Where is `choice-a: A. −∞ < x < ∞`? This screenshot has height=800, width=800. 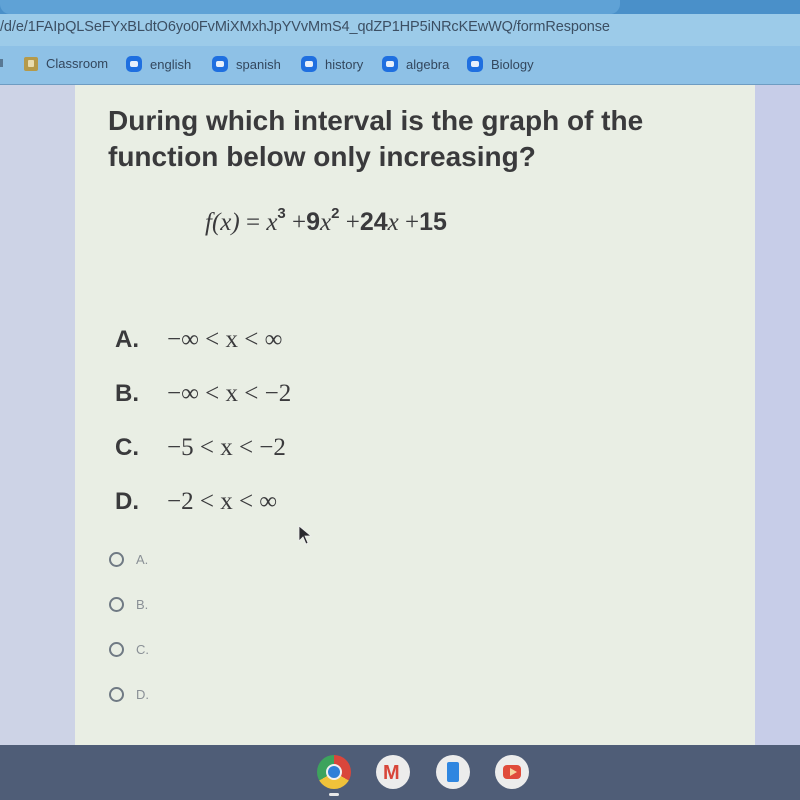 choice-a: A. −∞ < x < ∞ is located at coordinates (203, 340).